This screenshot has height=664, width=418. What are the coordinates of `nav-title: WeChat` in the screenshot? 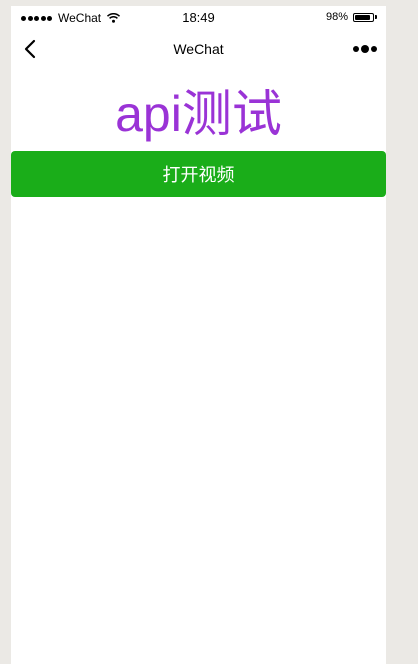 It's located at (198, 49).